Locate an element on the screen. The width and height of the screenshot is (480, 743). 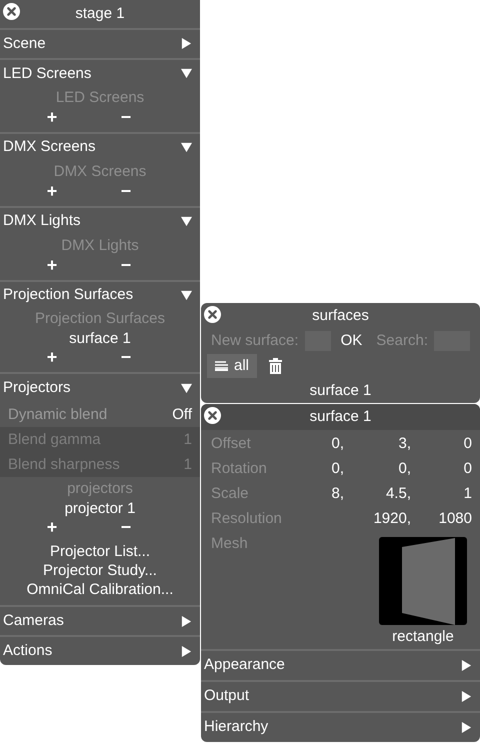
list-icon is located at coordinates (221, 366).